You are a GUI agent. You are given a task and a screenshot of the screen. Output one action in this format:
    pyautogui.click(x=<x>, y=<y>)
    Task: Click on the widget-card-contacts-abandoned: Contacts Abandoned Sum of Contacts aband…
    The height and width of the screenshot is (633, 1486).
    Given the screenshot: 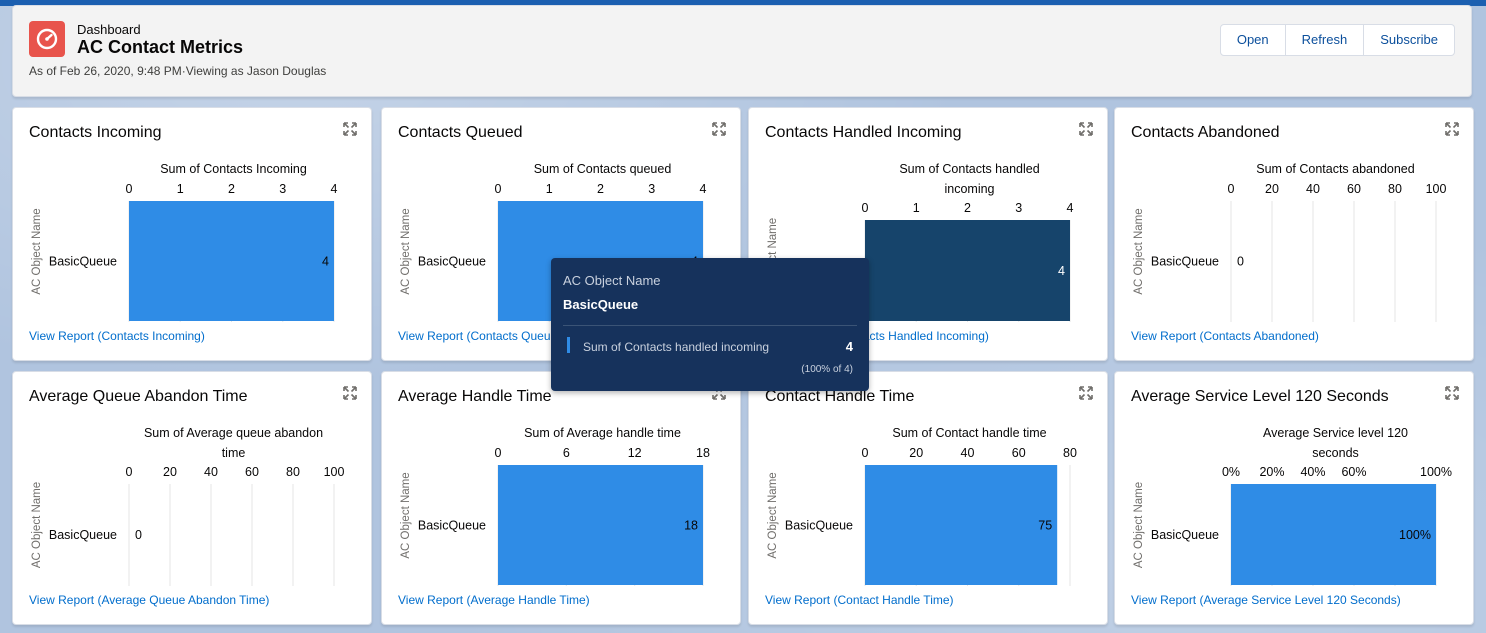 What is the action you would take?
    pyautogui.click(x=1294, y=234)
    